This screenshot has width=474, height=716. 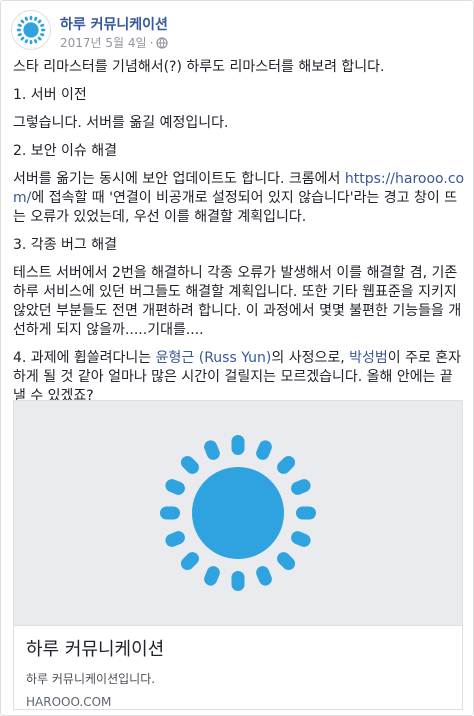 I want to click on page-avatar, so click(x=31, y=30).